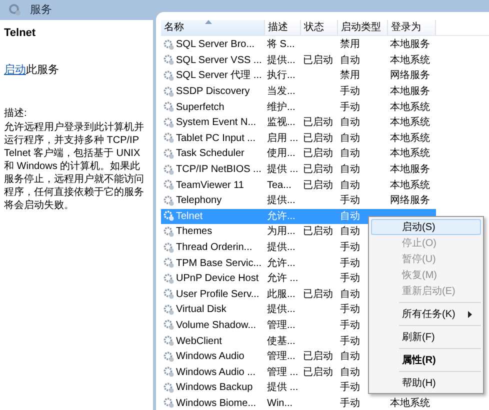  Describe the element at coordinates (426, 227) in the screenshot. I see `menu-item: 启动(S)` at that location.